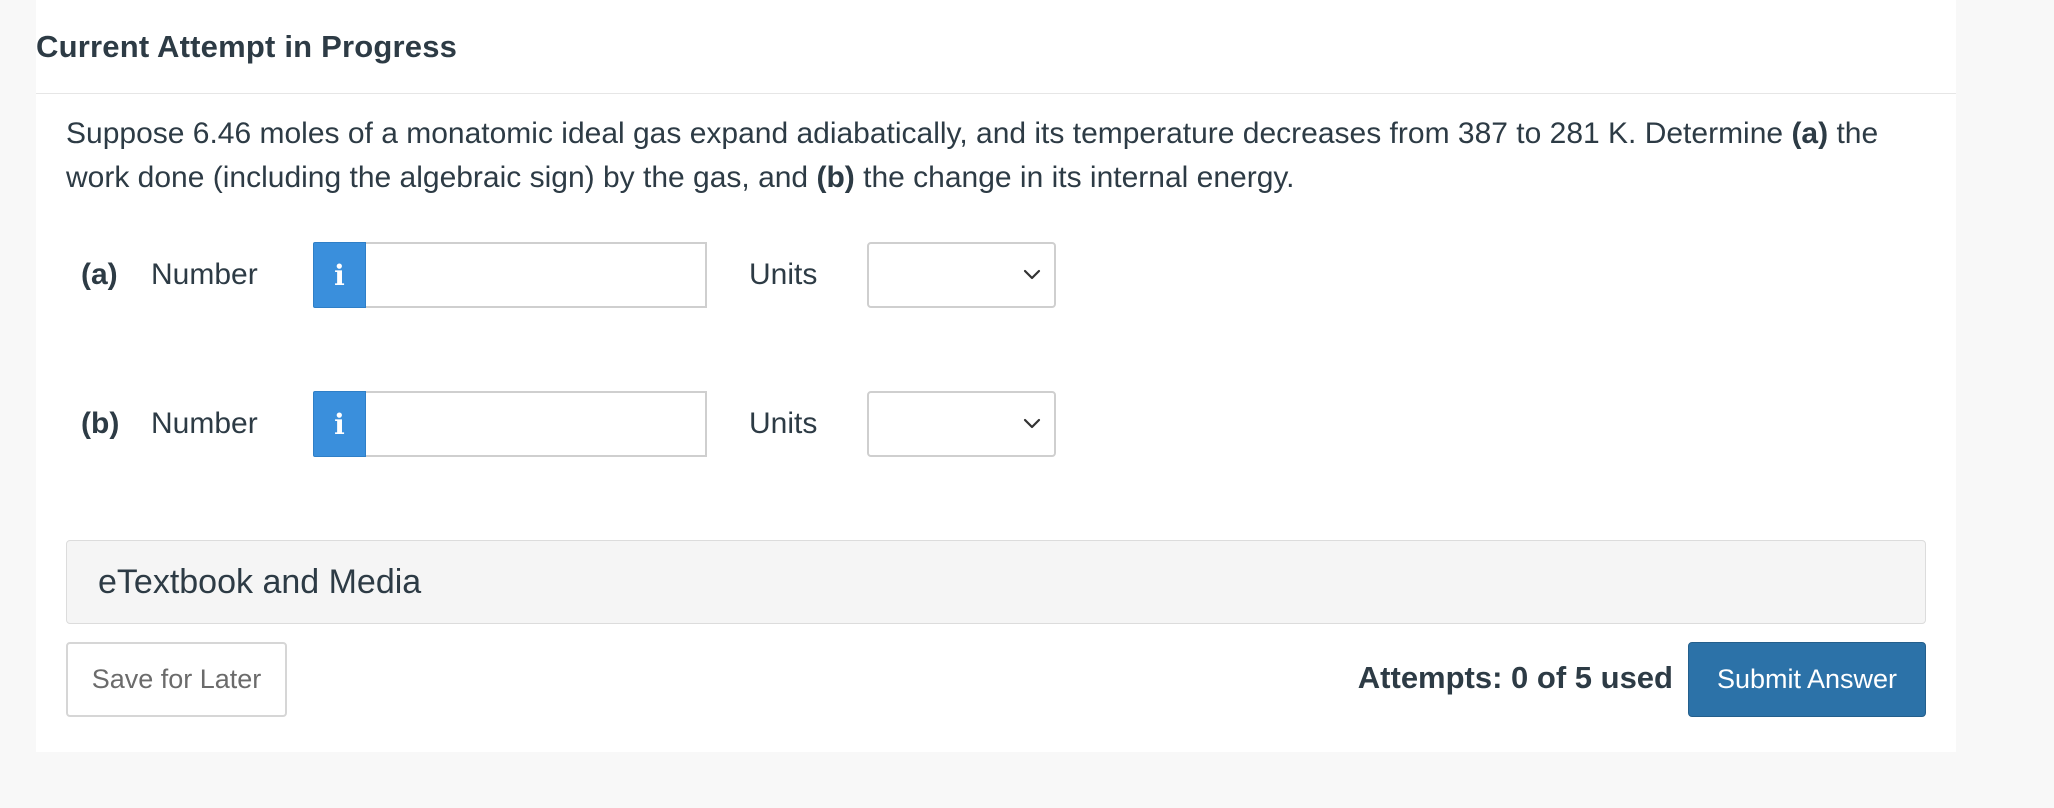  What do you see at coordinates (247, 46) in the screenshot?
I see `page-title: Current Attempt in Progress` at bounding box center [247, 46].